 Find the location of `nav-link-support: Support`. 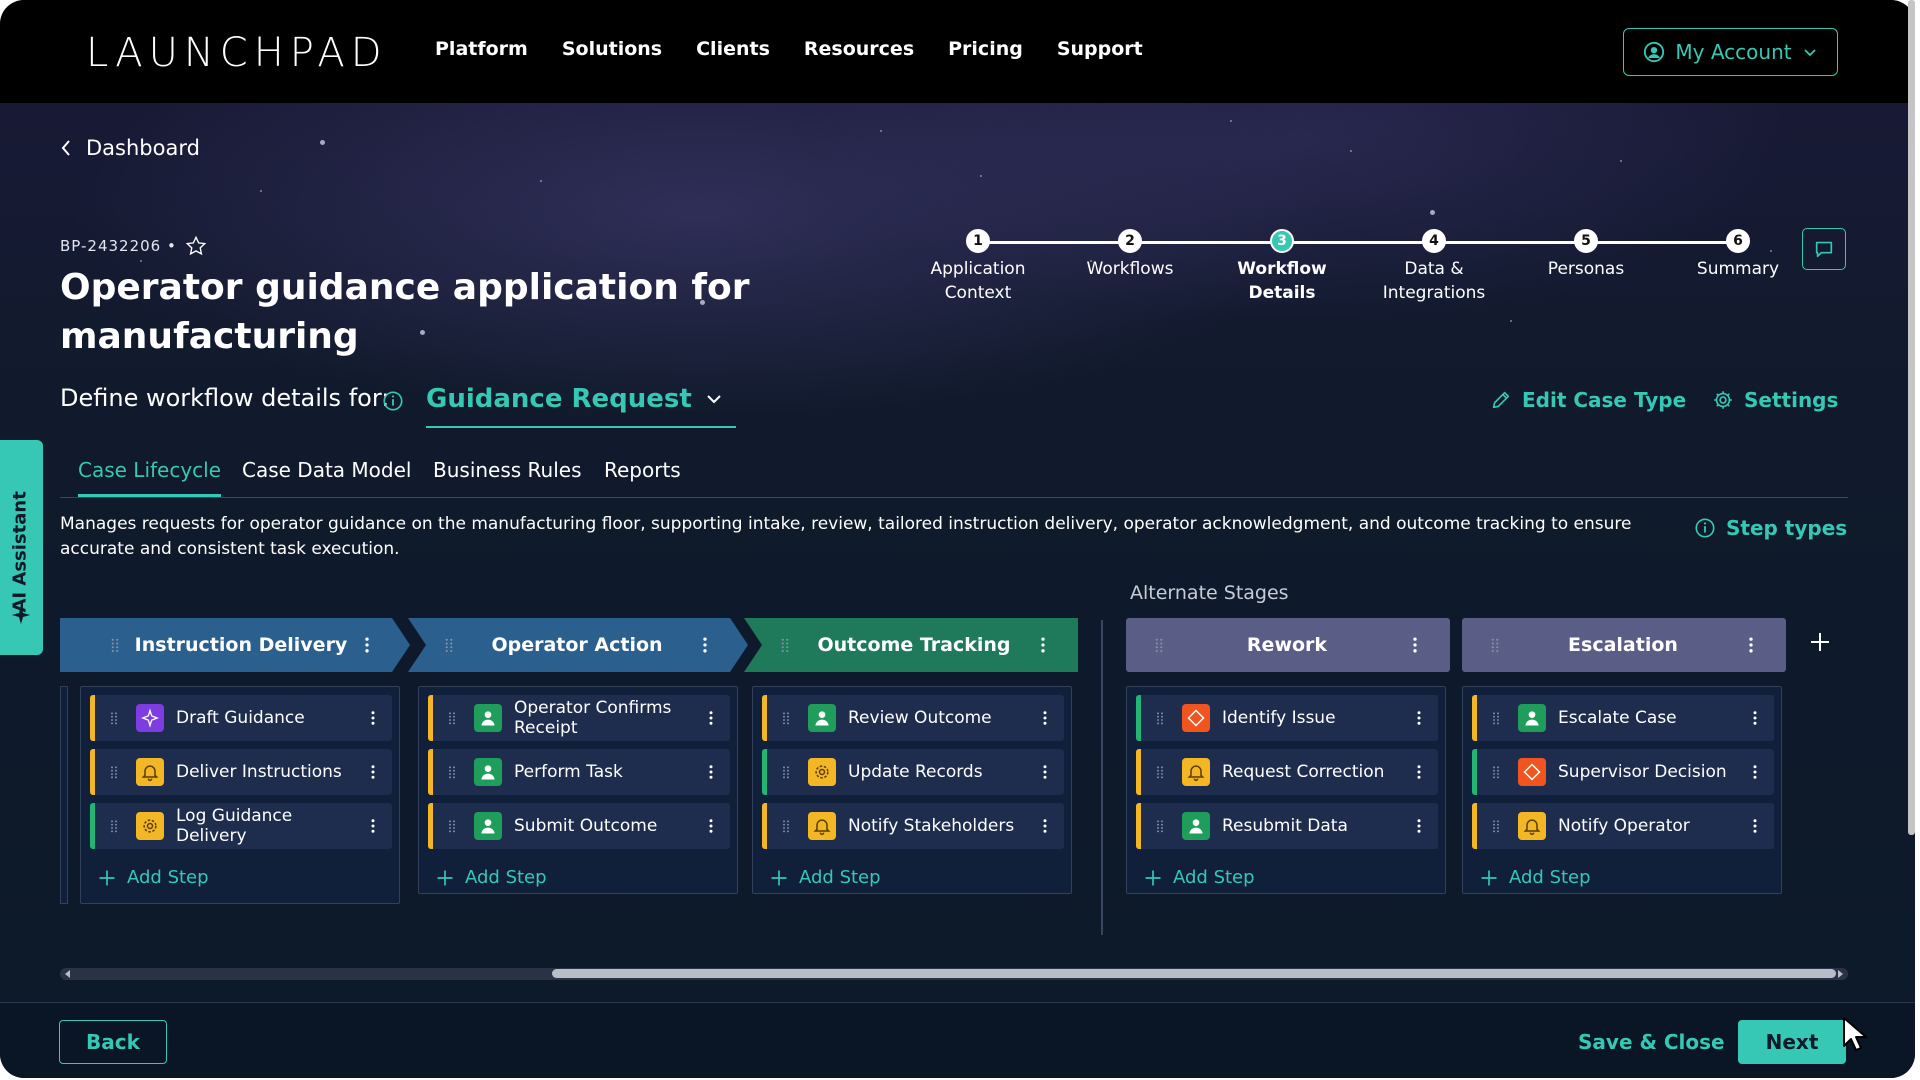

nav-link-support: Support is located at coordinates (1100, 49).